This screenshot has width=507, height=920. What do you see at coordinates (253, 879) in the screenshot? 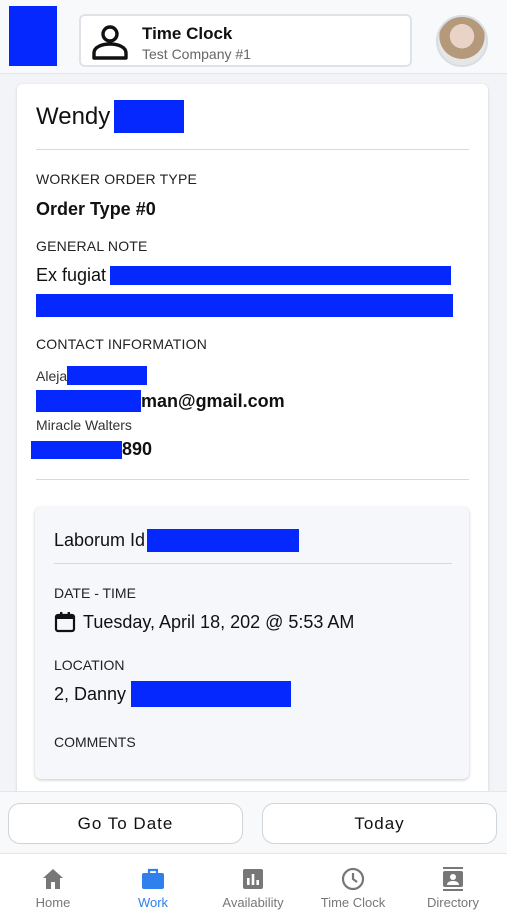
I see `bar-chart-icon` at bounding box center [253, 879].